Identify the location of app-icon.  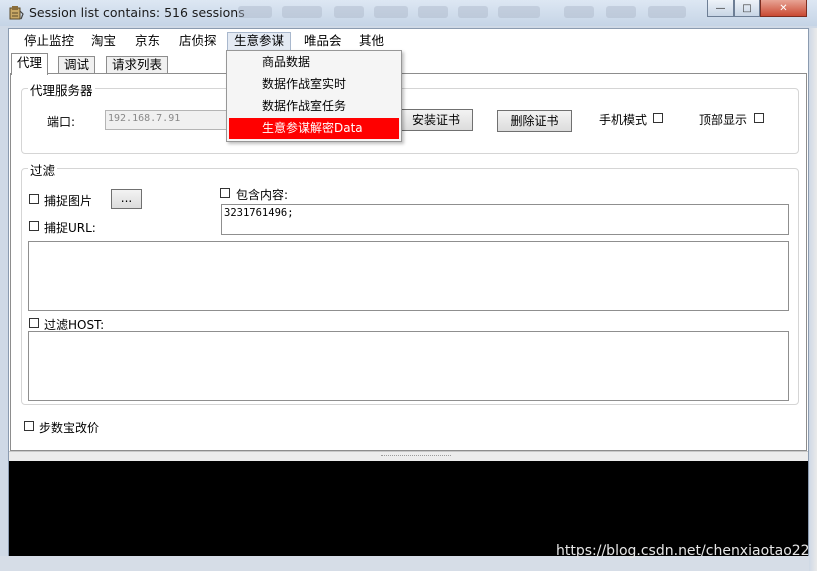
(16, 13).